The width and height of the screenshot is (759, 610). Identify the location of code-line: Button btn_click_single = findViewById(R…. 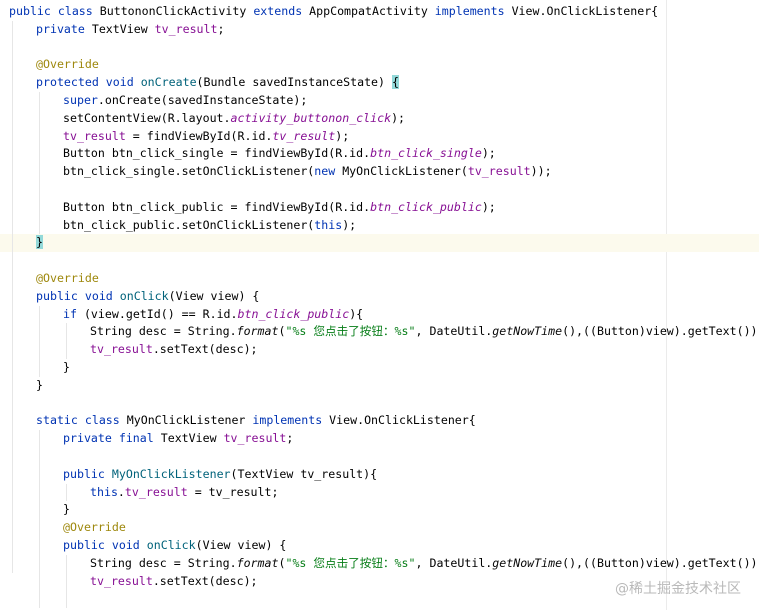
(379, 154).